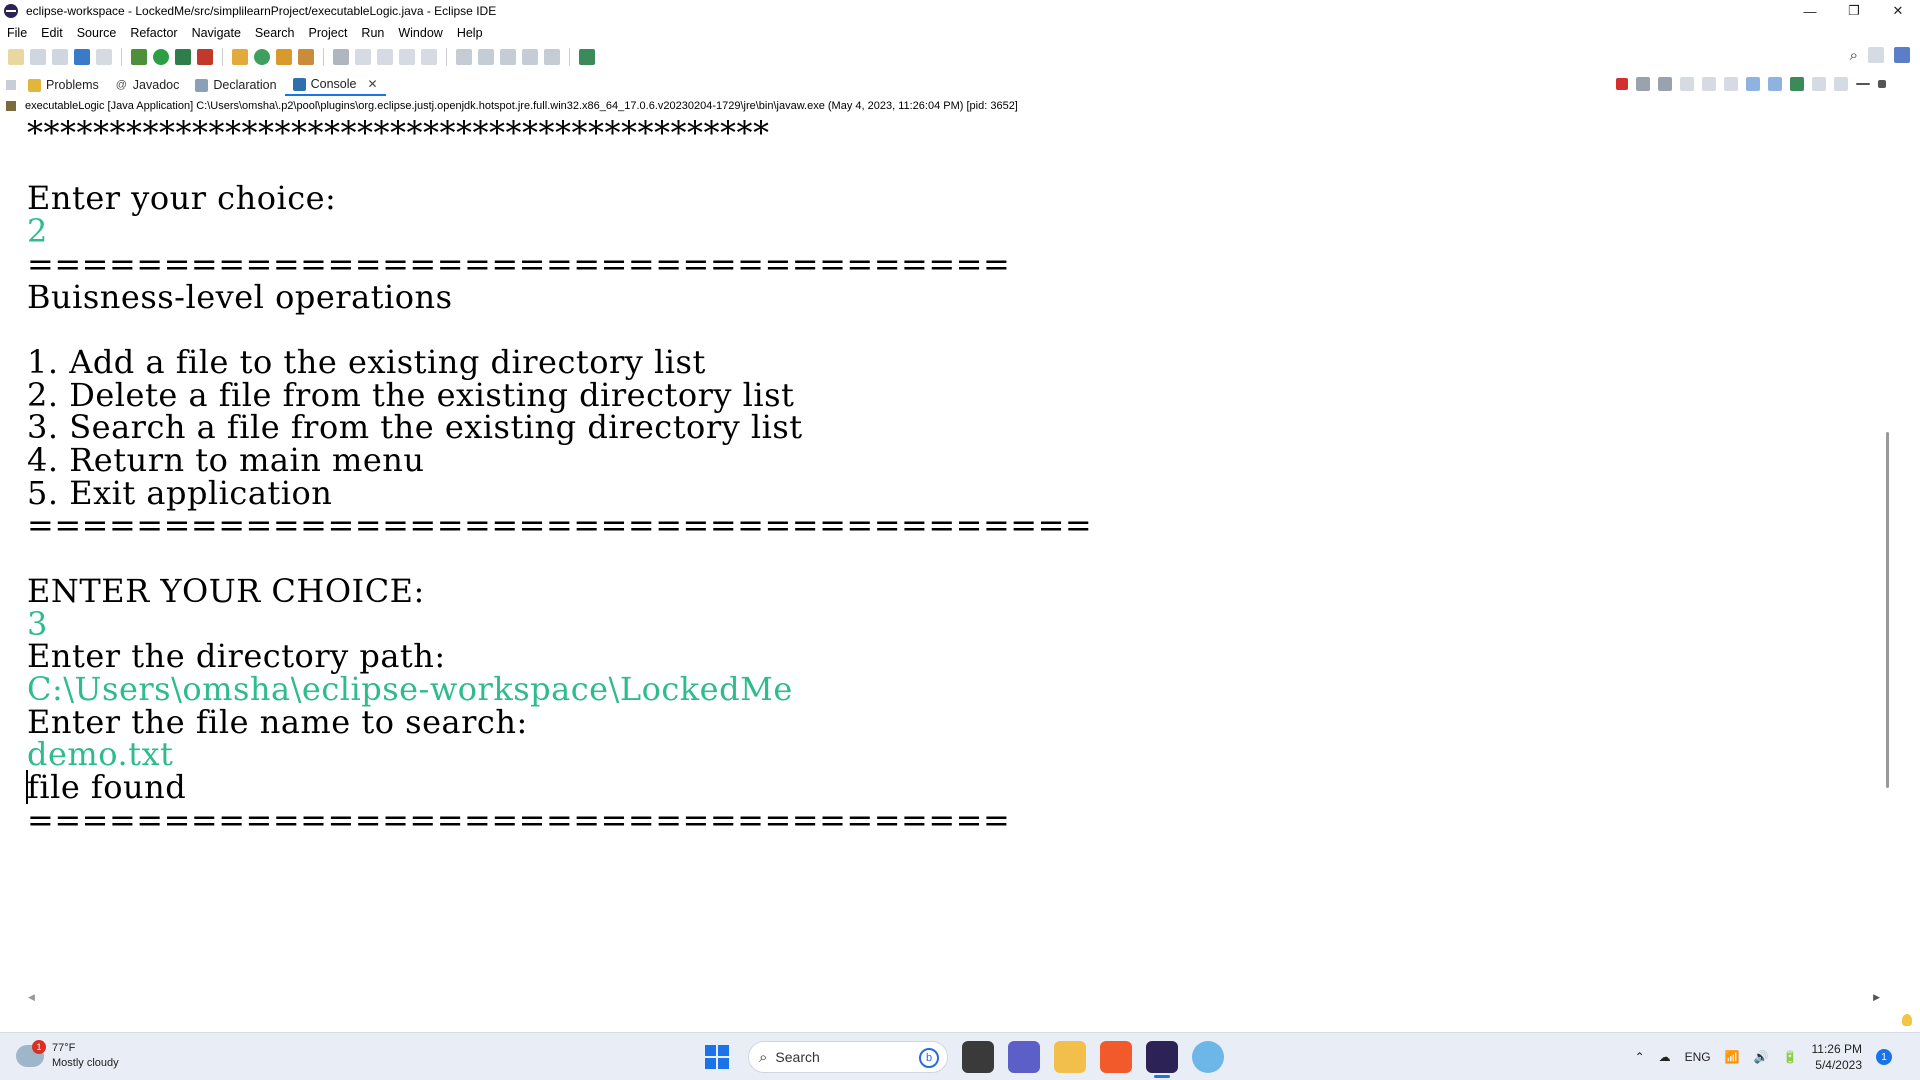 The width and height of the screenshot is (1920, 1080). I want to click on show-whitespace-icon, so click(429, 57).